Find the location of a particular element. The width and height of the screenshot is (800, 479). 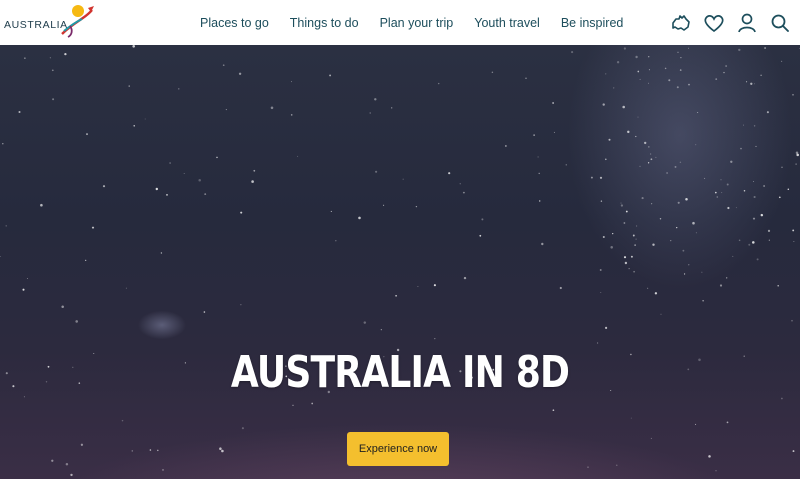

nav-things-to-do: Things to do is located at coordinates (324, 23).